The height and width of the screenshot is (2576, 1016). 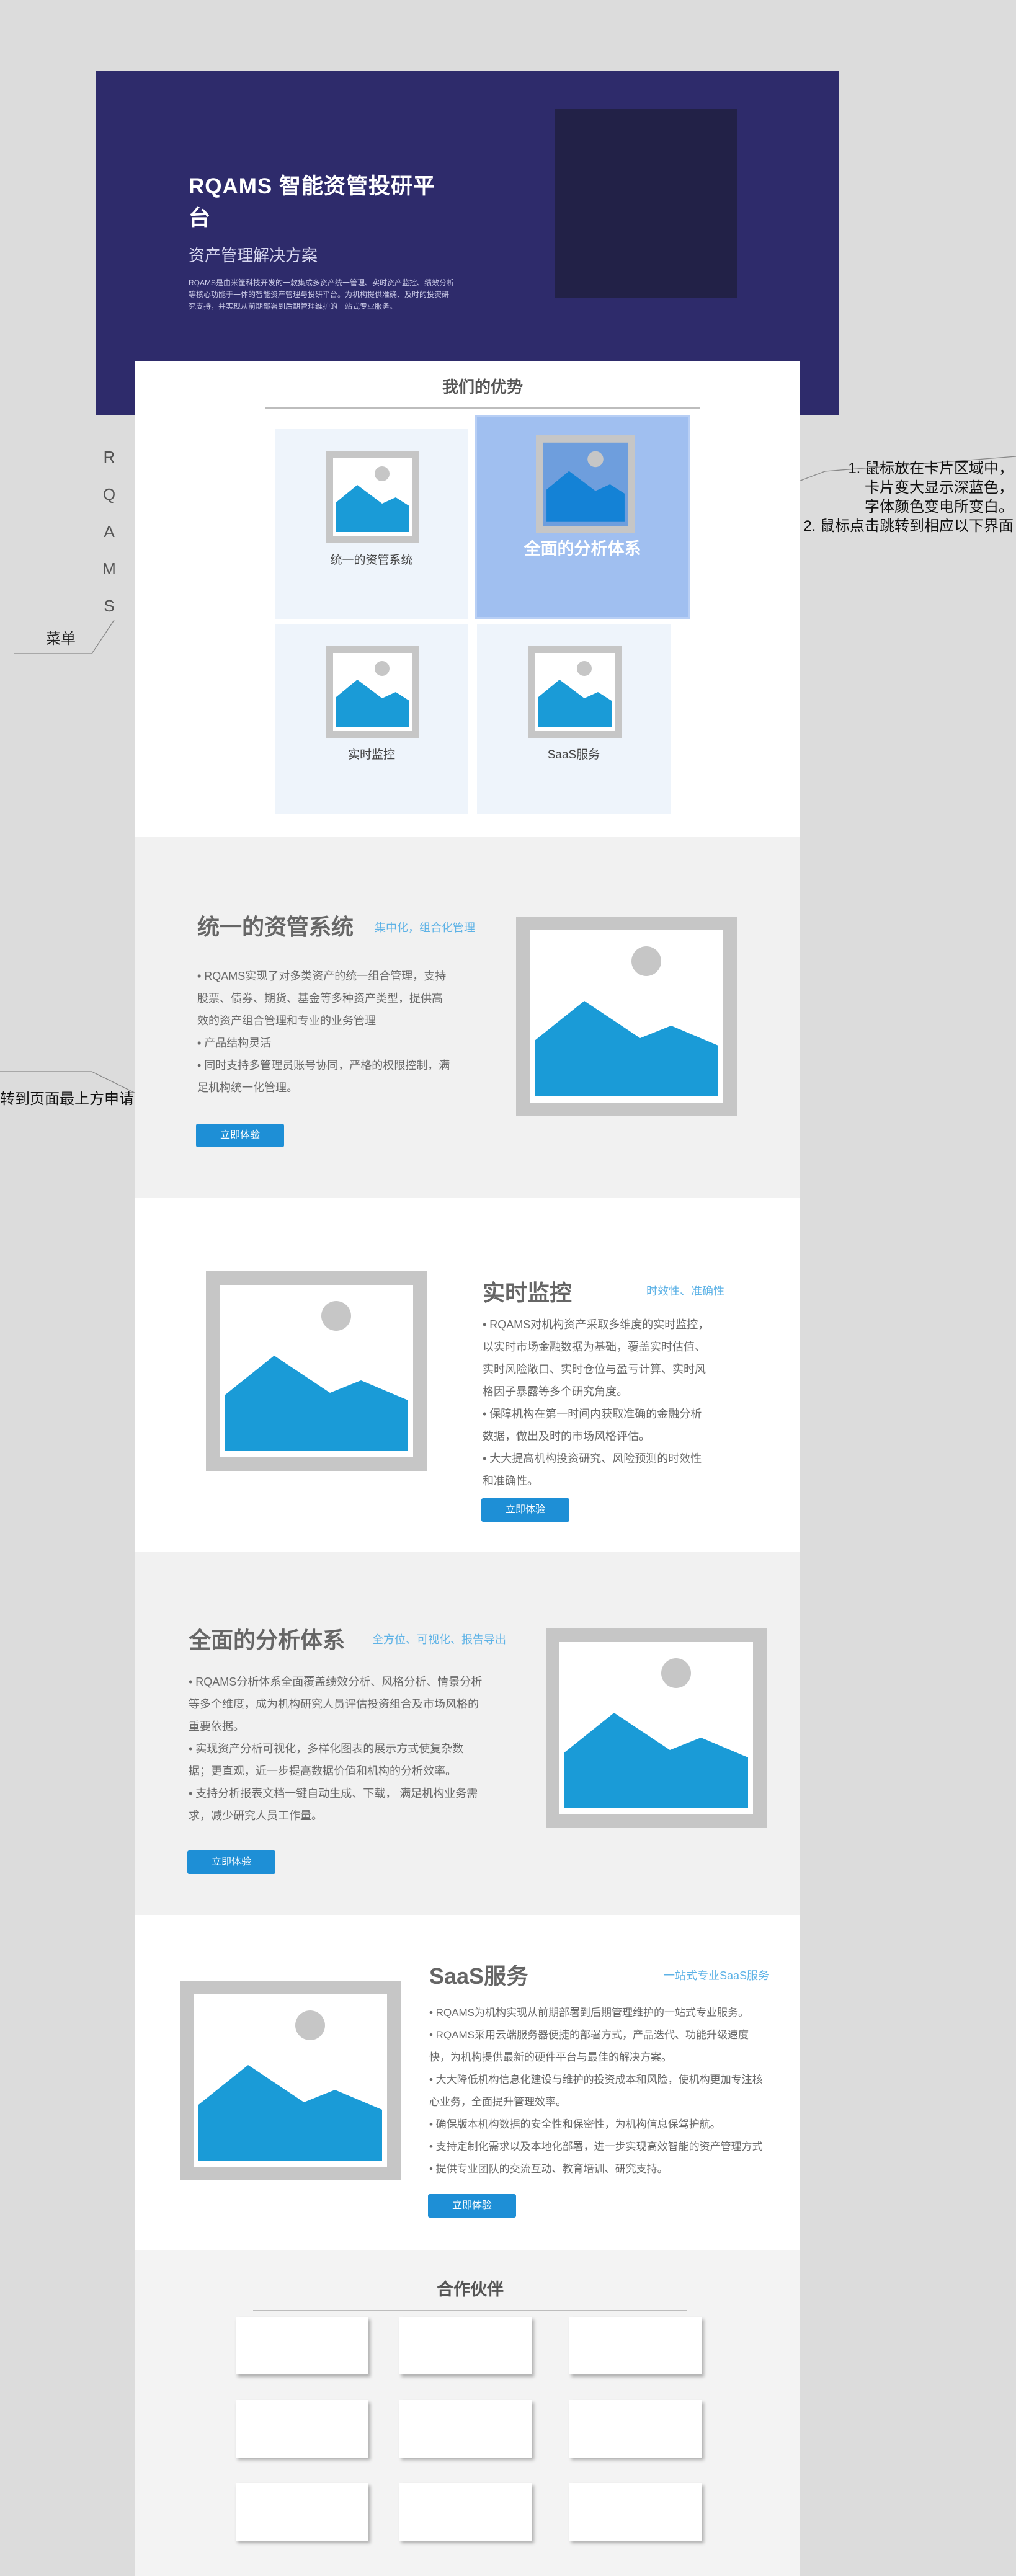 I want to click on body-line: • RQAMS分析体系全面覆盖绩效分析、风格分析、情景分析, so click(x=336, y=1682).